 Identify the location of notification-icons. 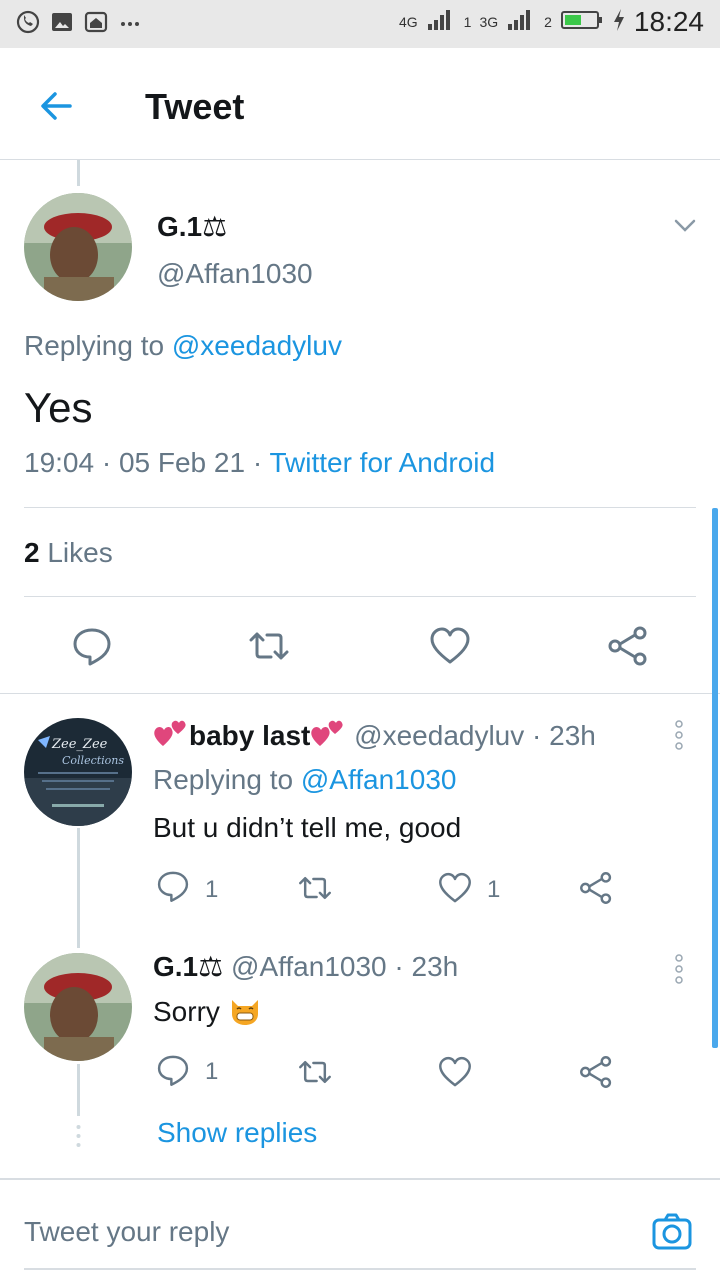
(79, 22).